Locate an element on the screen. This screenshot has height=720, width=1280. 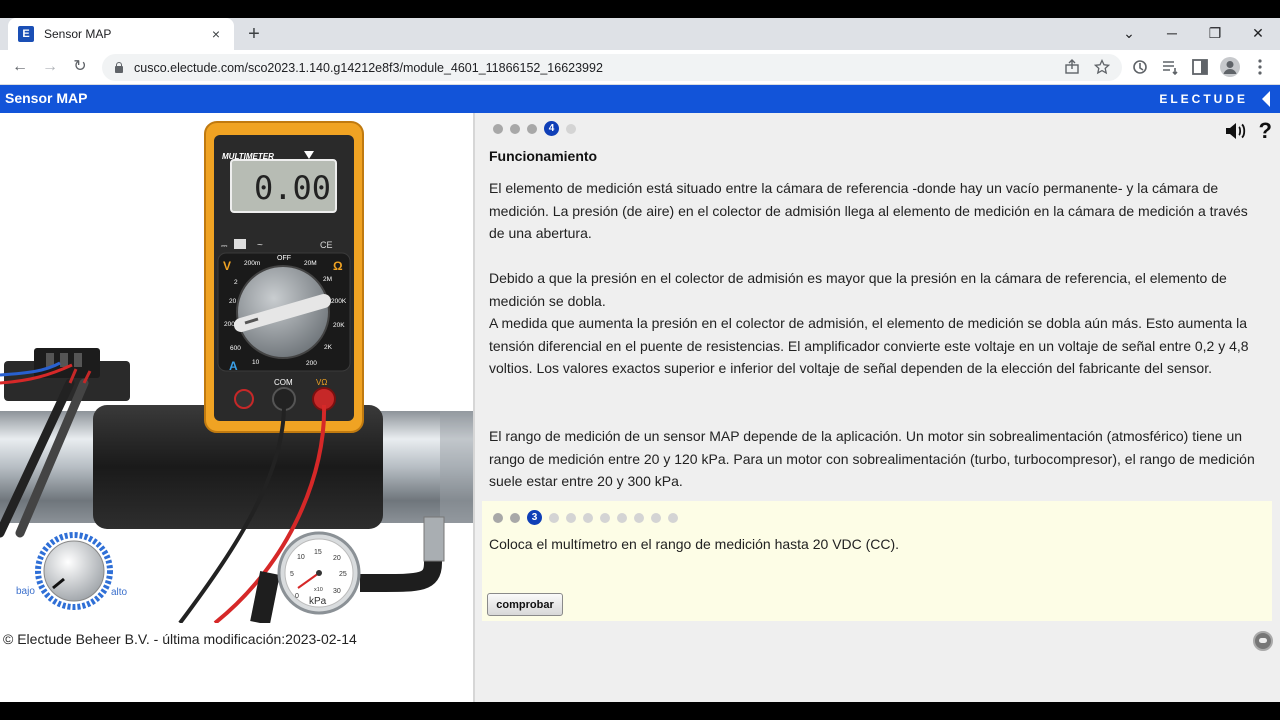
svg-text: 0 is located at coordinates (297, 596).